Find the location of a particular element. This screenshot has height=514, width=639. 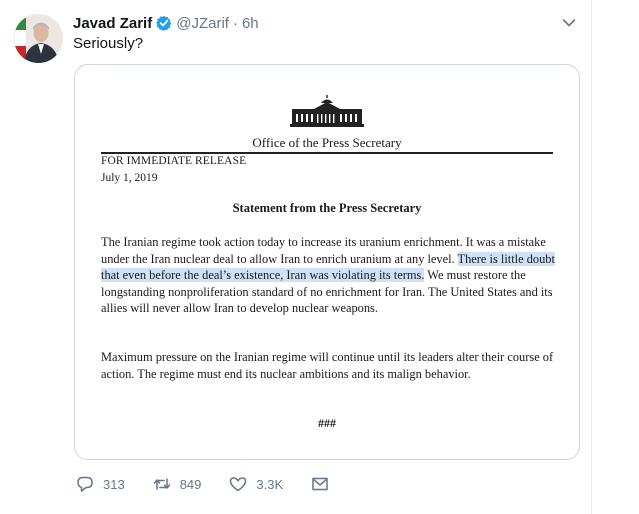

chevron-down-icon is located at coordinates (569, 23).